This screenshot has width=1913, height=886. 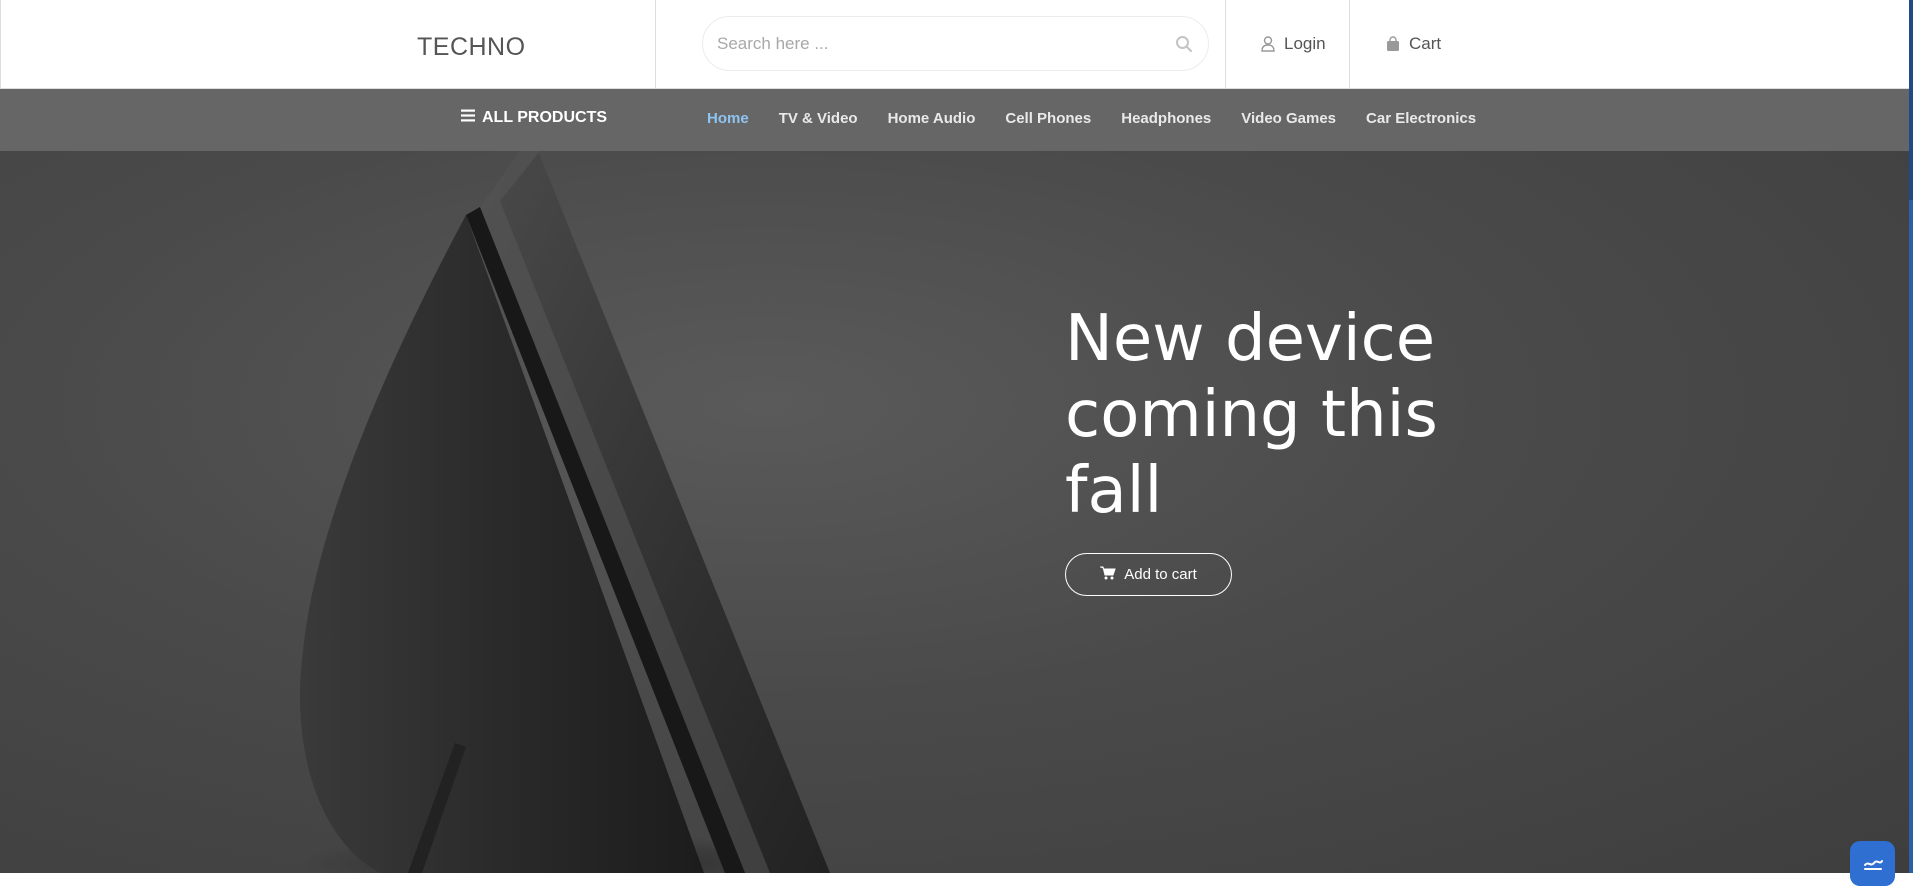 I want to click on user-icon, so click(x=1268, y=44).